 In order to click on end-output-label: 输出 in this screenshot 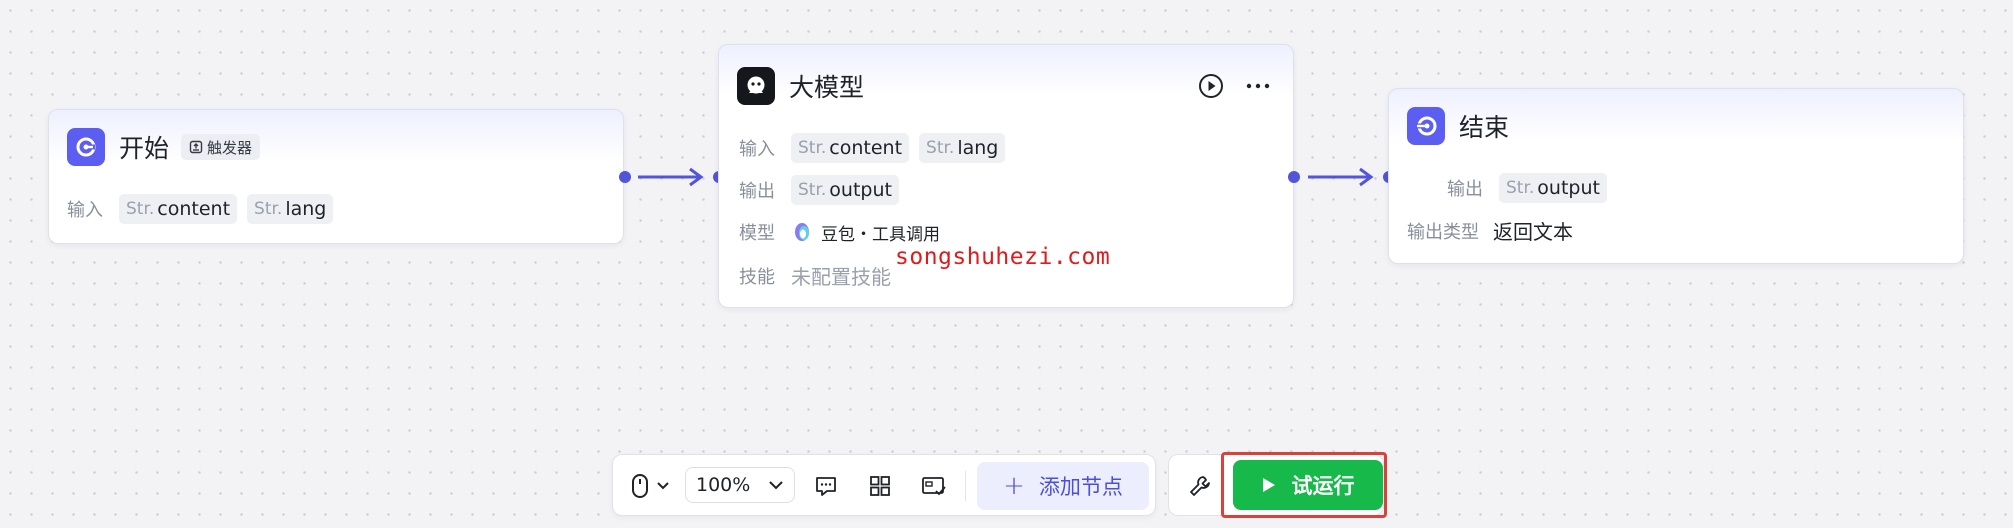, I will do `click(1465, 189)`.